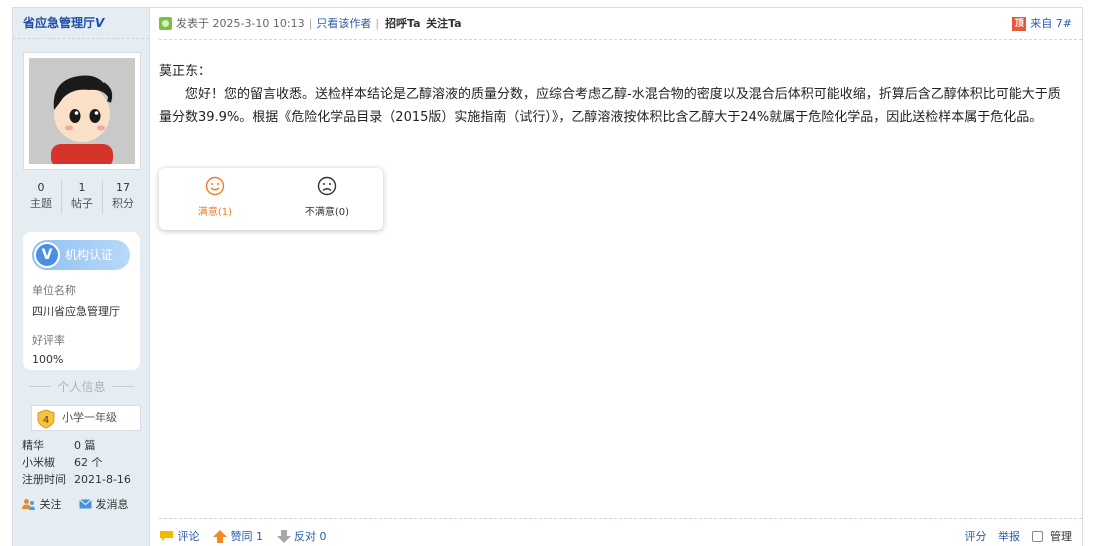  I want to click on stat-label: 积分, so click(123, 203).